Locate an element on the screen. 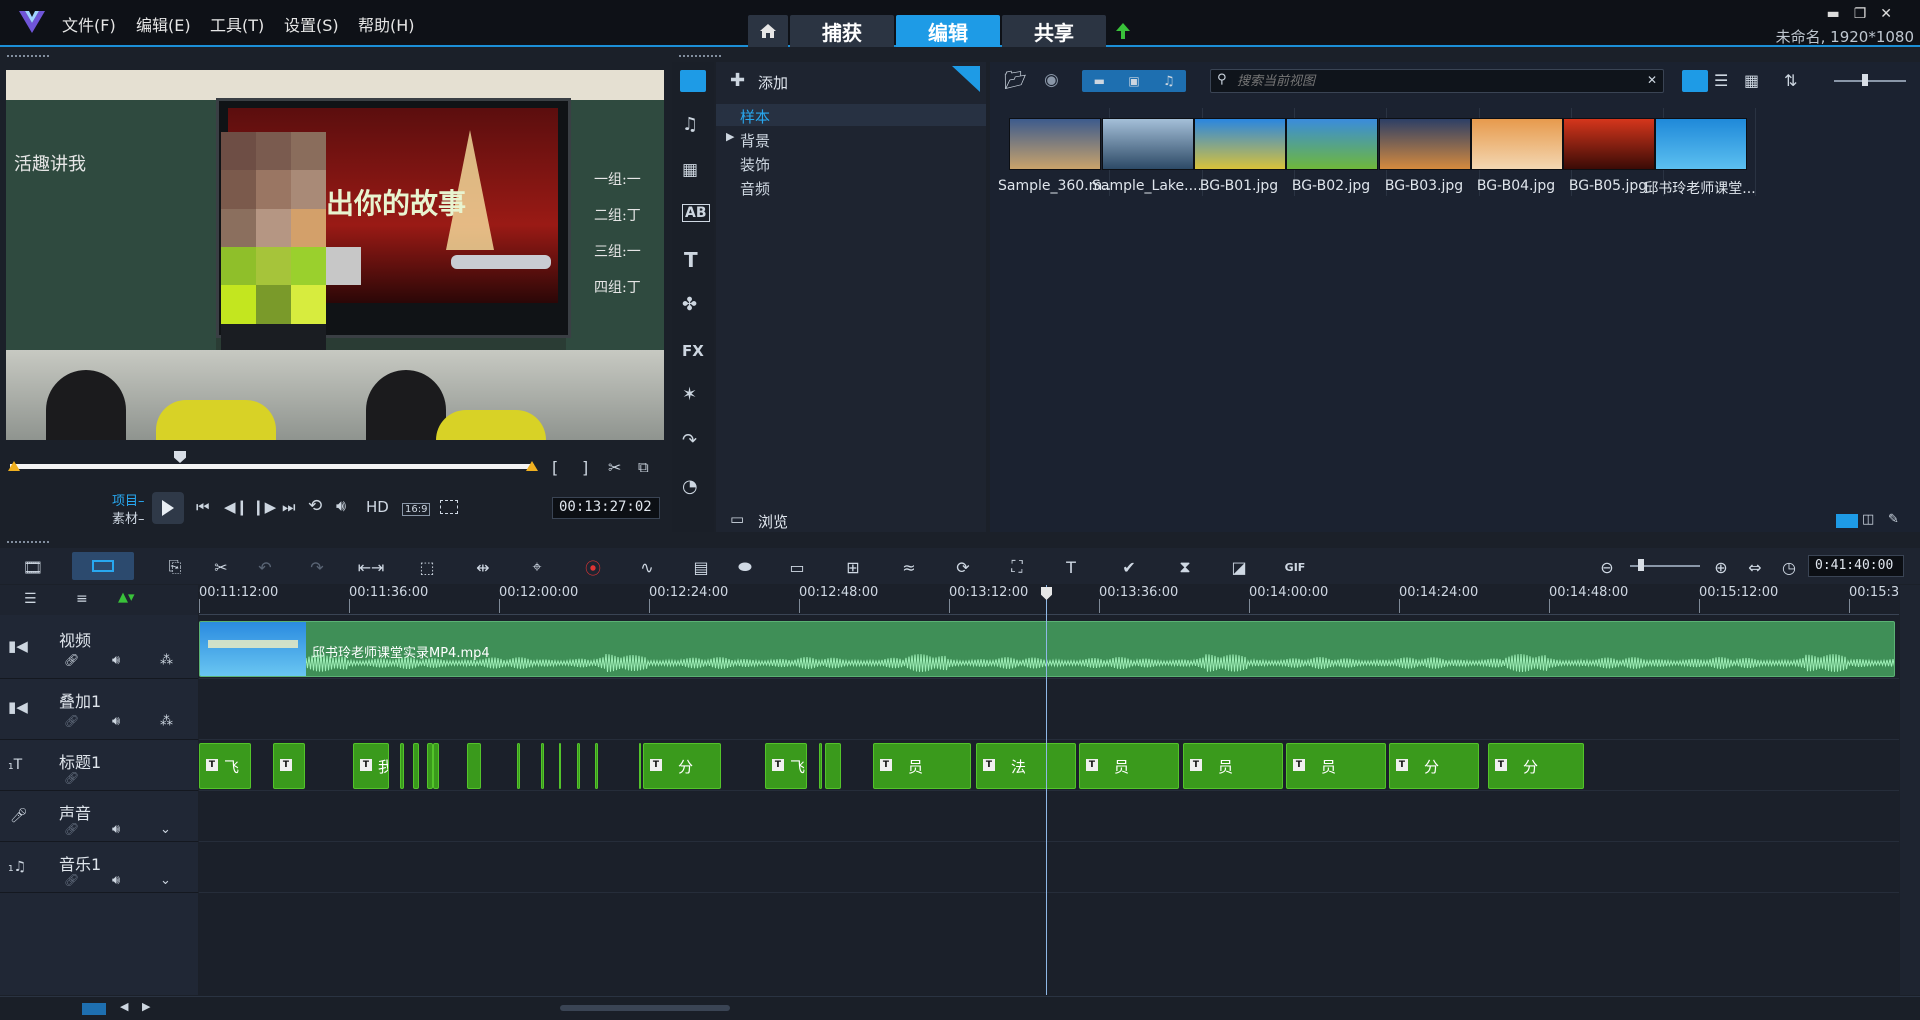  fit-timeline-icon: ⇔ is located at coordinates (1755, 567).